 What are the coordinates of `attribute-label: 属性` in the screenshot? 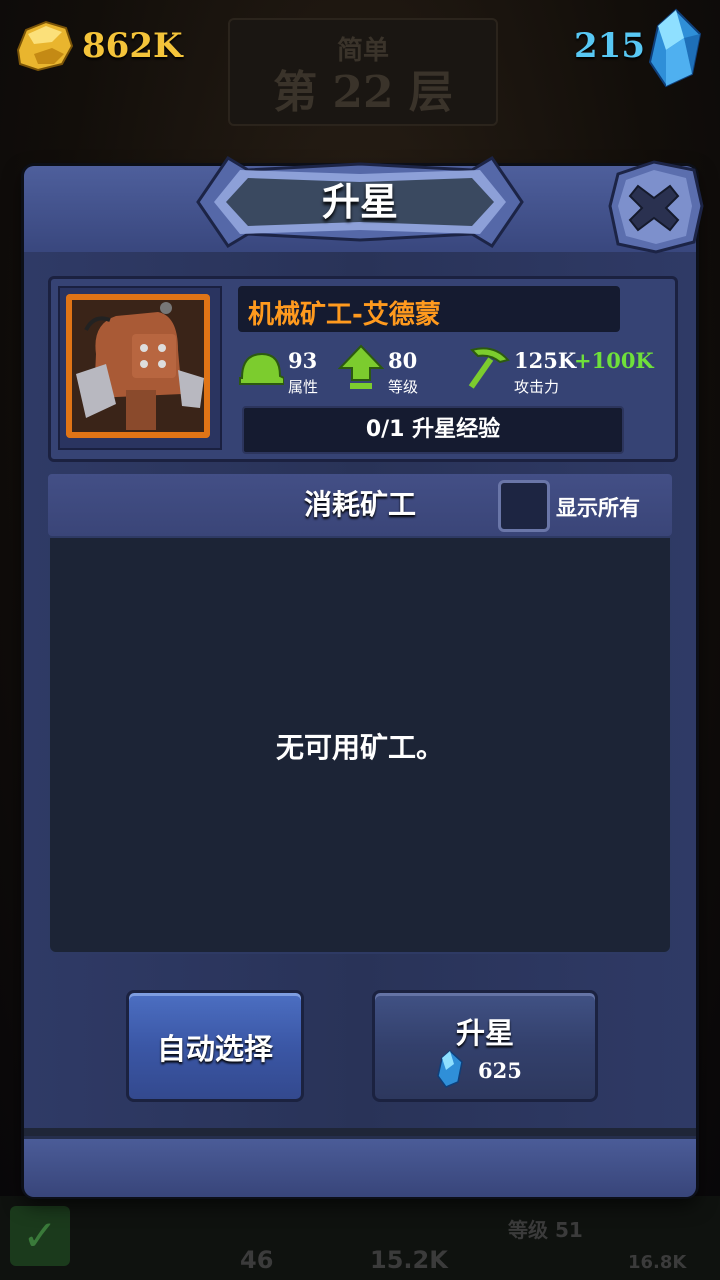 It's located at (303, 387).